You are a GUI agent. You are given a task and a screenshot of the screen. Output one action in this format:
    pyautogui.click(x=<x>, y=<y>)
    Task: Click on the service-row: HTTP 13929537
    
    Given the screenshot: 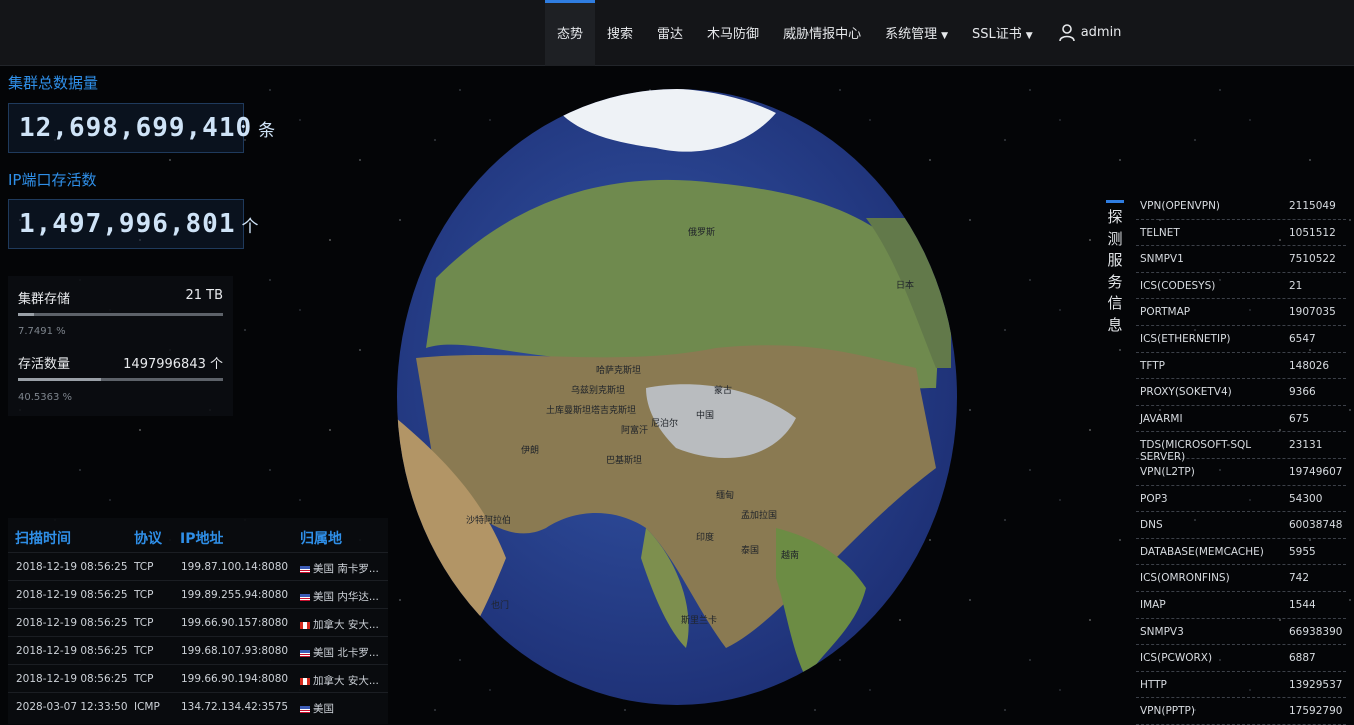 What is the action you would take?
    pyautogui.click(x=1241, y=685)
    